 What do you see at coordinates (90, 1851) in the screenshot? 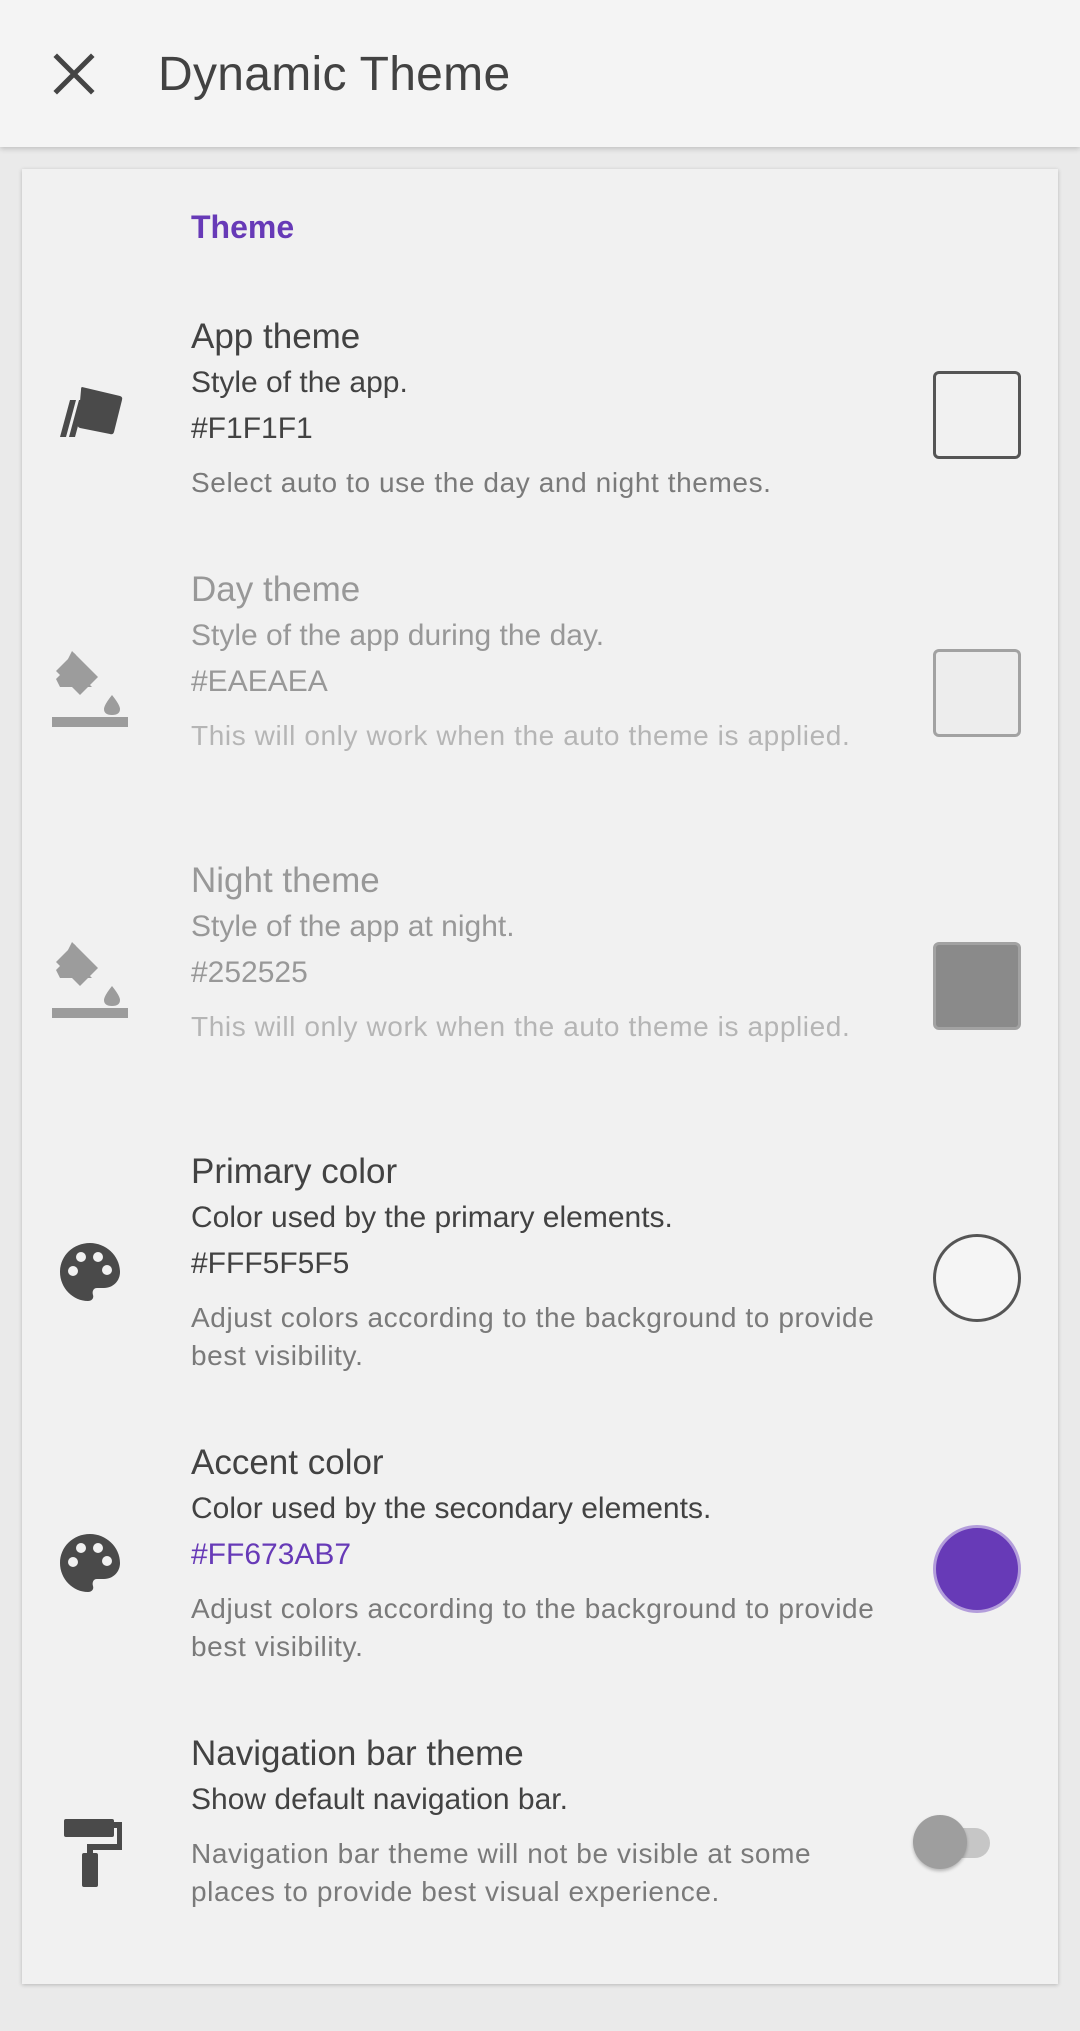
I see `paint-roller-icon` at bounding box center [90, 1851].